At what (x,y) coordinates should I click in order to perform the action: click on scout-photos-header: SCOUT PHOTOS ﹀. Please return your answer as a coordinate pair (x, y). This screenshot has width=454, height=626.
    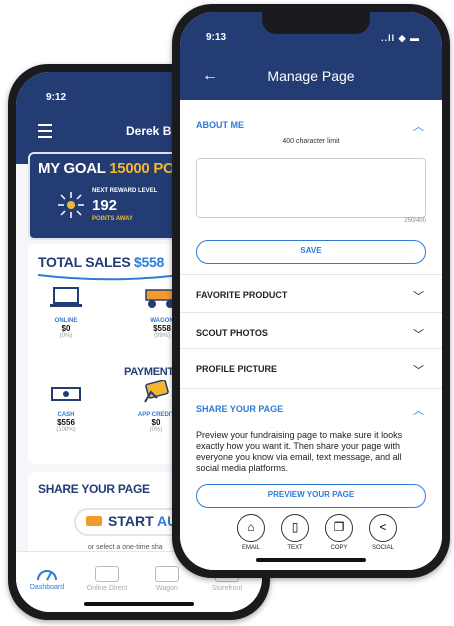
    Looking at the image, I should click on (311, 334).